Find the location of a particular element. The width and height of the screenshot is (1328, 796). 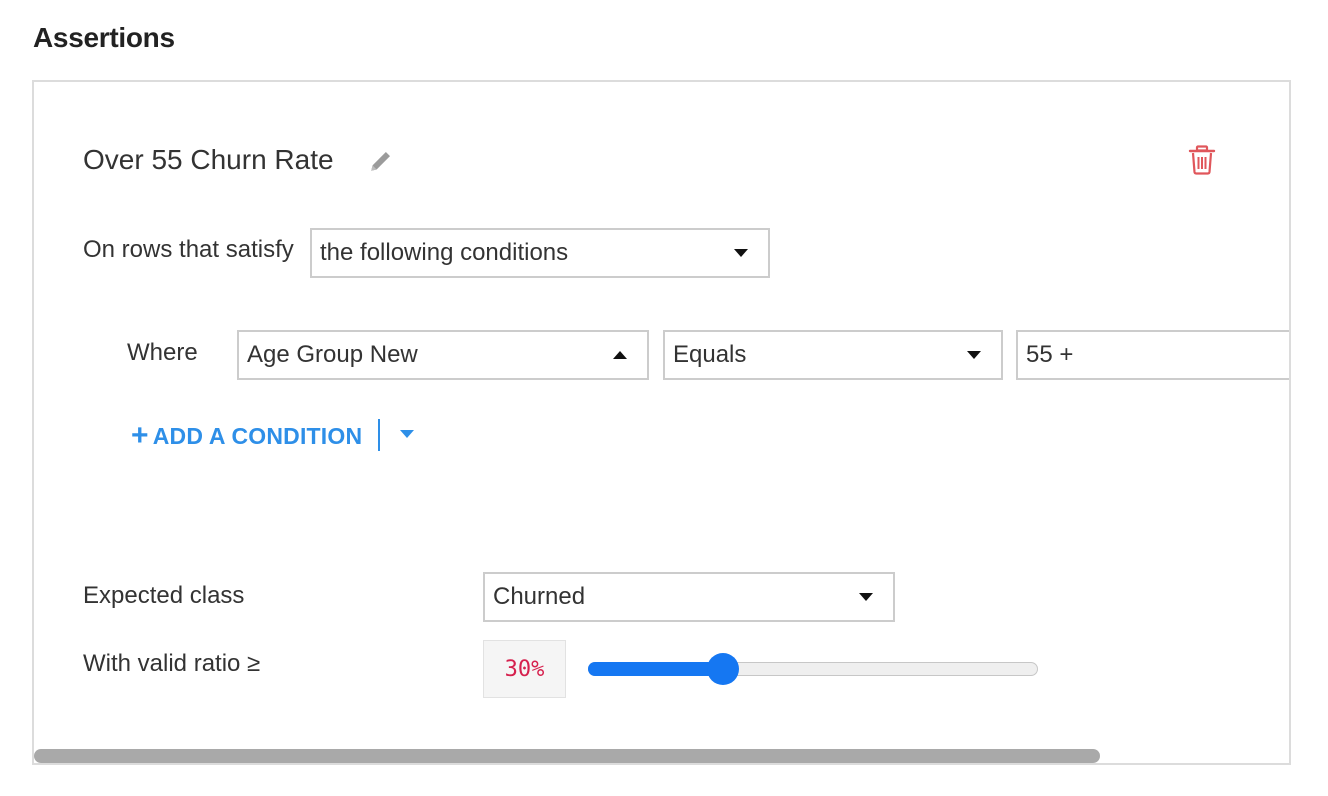

condition-value-text: 55 + is located at coordinates (1050, 354).